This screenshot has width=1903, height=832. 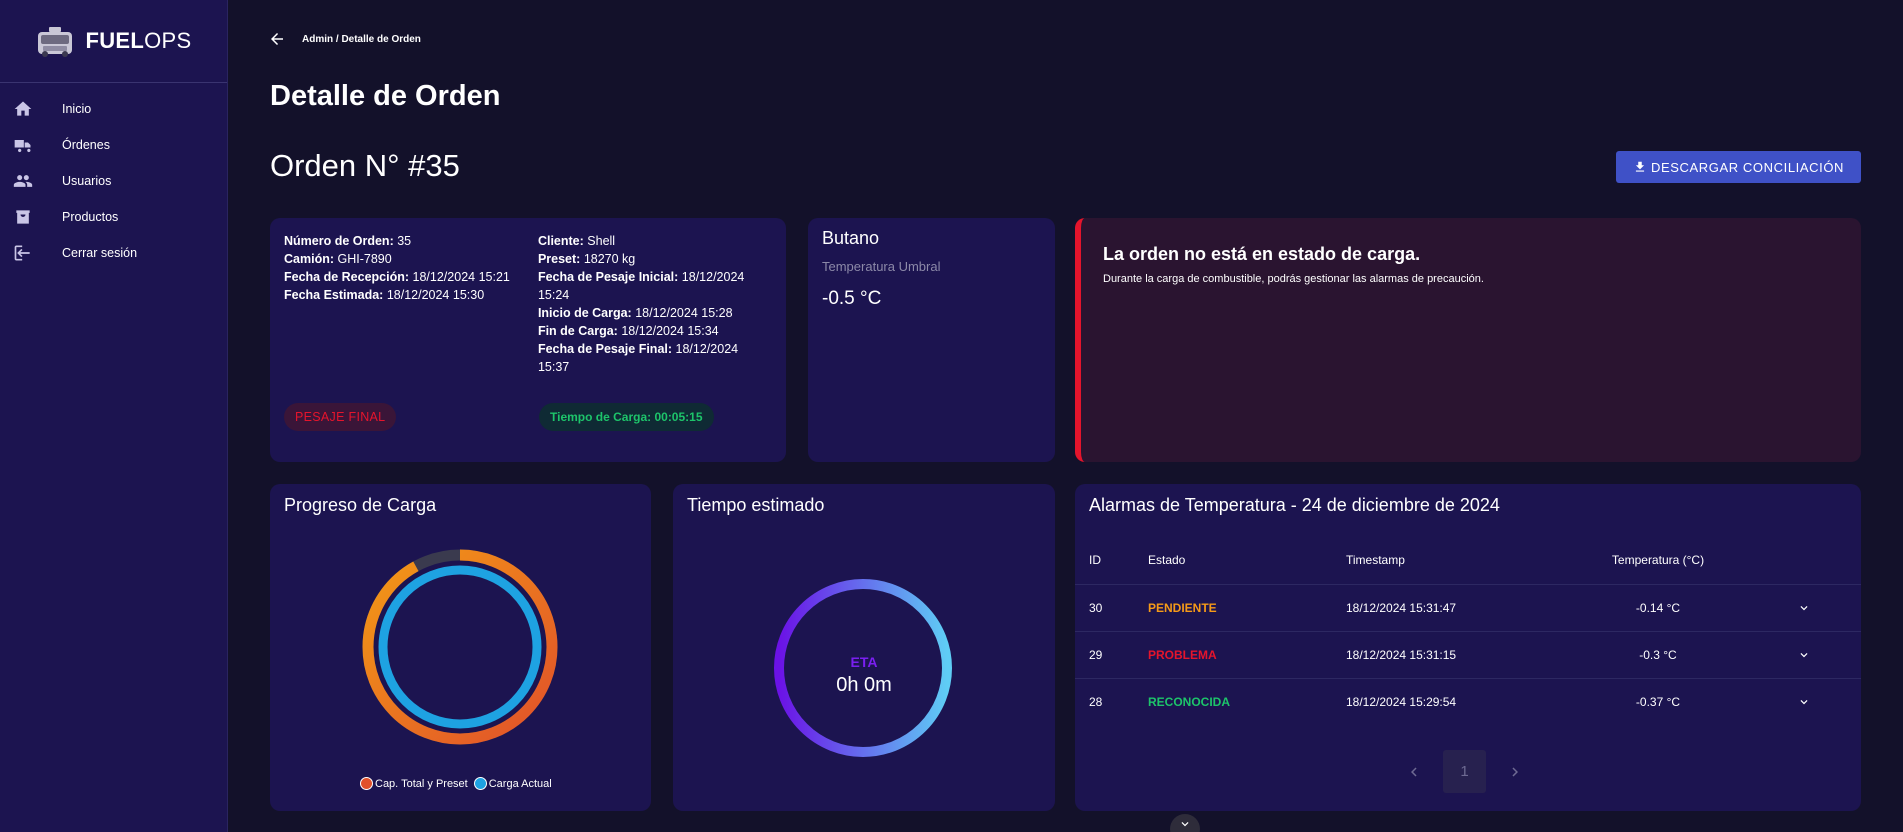 What do you see at coordinates (1658, 701) in the screenshot?
I see `cell-temperatura: -0.37 °C` at bounding box center [1658, 701].